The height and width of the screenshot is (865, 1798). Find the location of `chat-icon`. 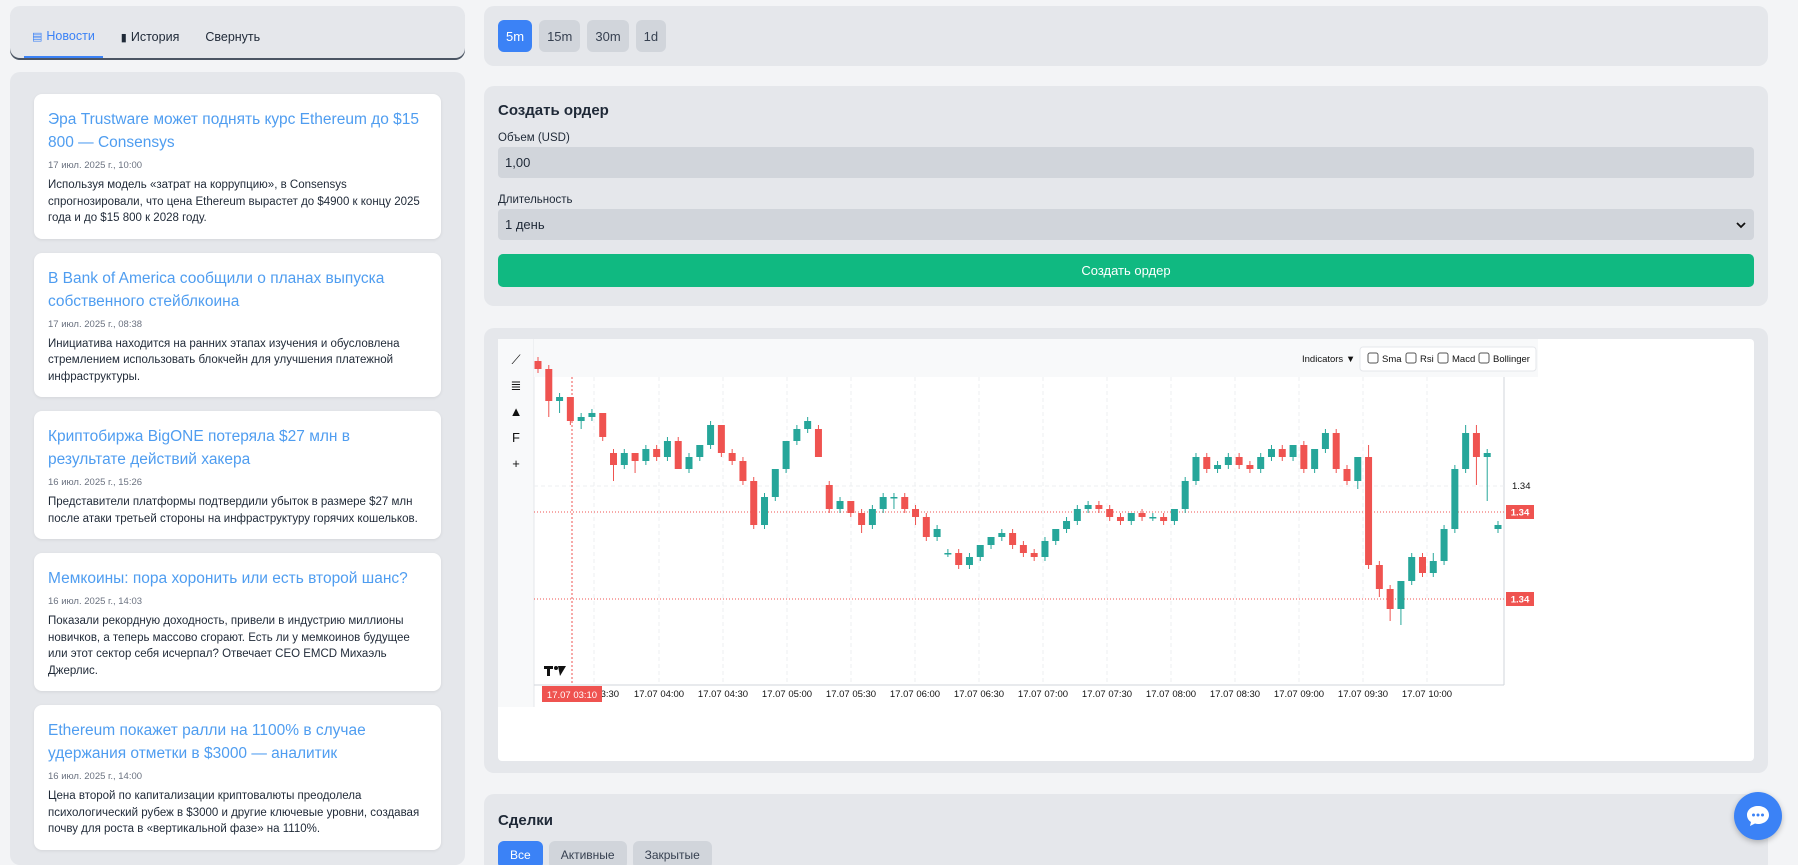

chat-icon is located at coordinates (1758, 816).